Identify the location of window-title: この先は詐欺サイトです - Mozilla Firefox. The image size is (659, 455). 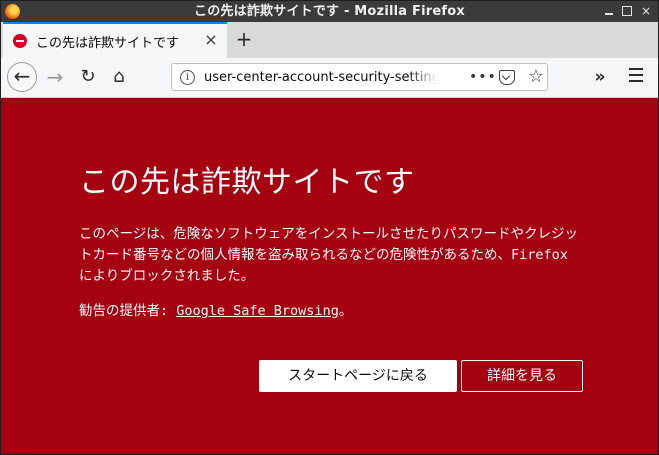
(329, 11).